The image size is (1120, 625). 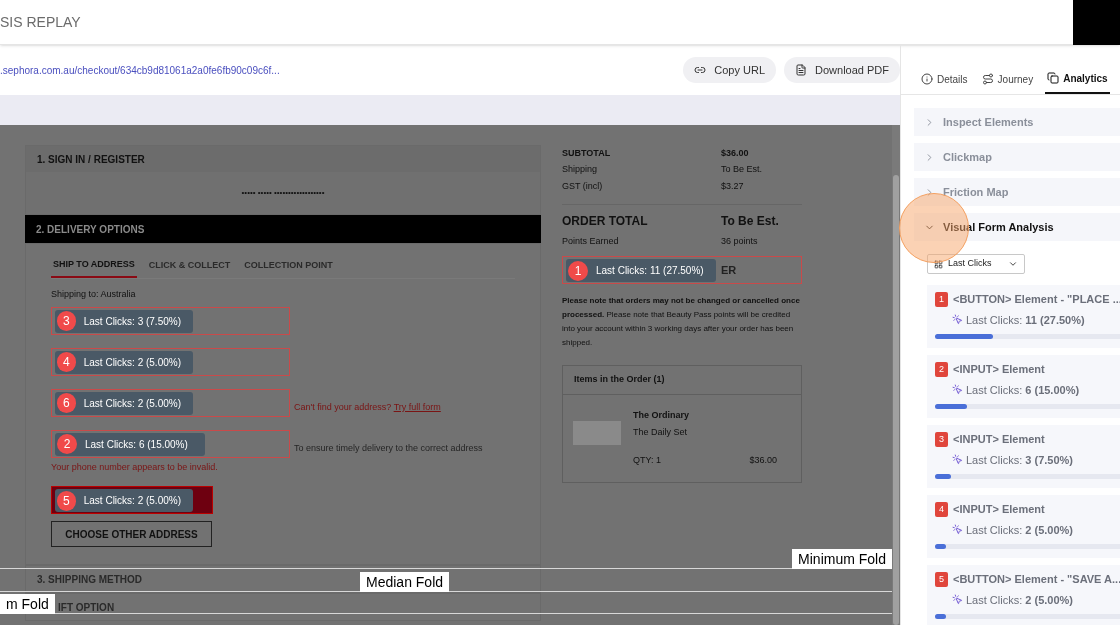 I want to click on info-icon, so click(x=927, y=79).